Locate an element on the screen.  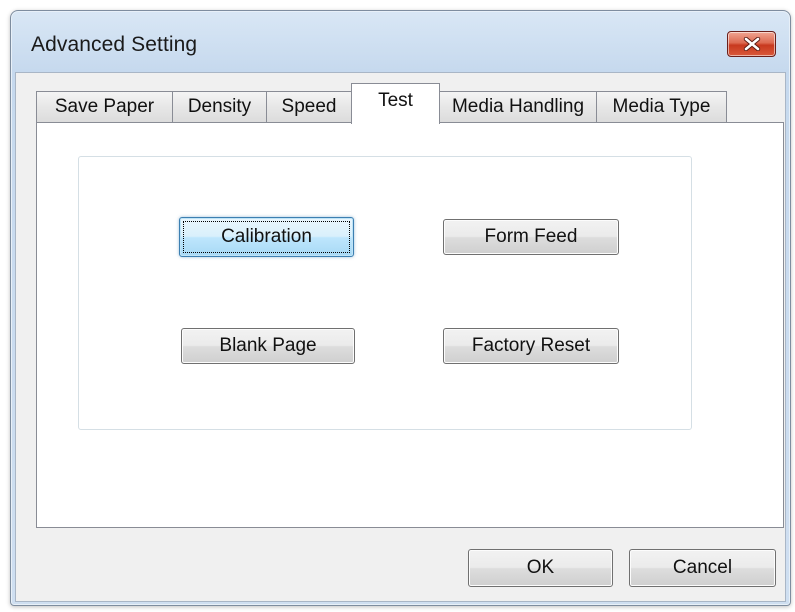
blank-page-button: Blank Page is located at coordinates (268, 346).